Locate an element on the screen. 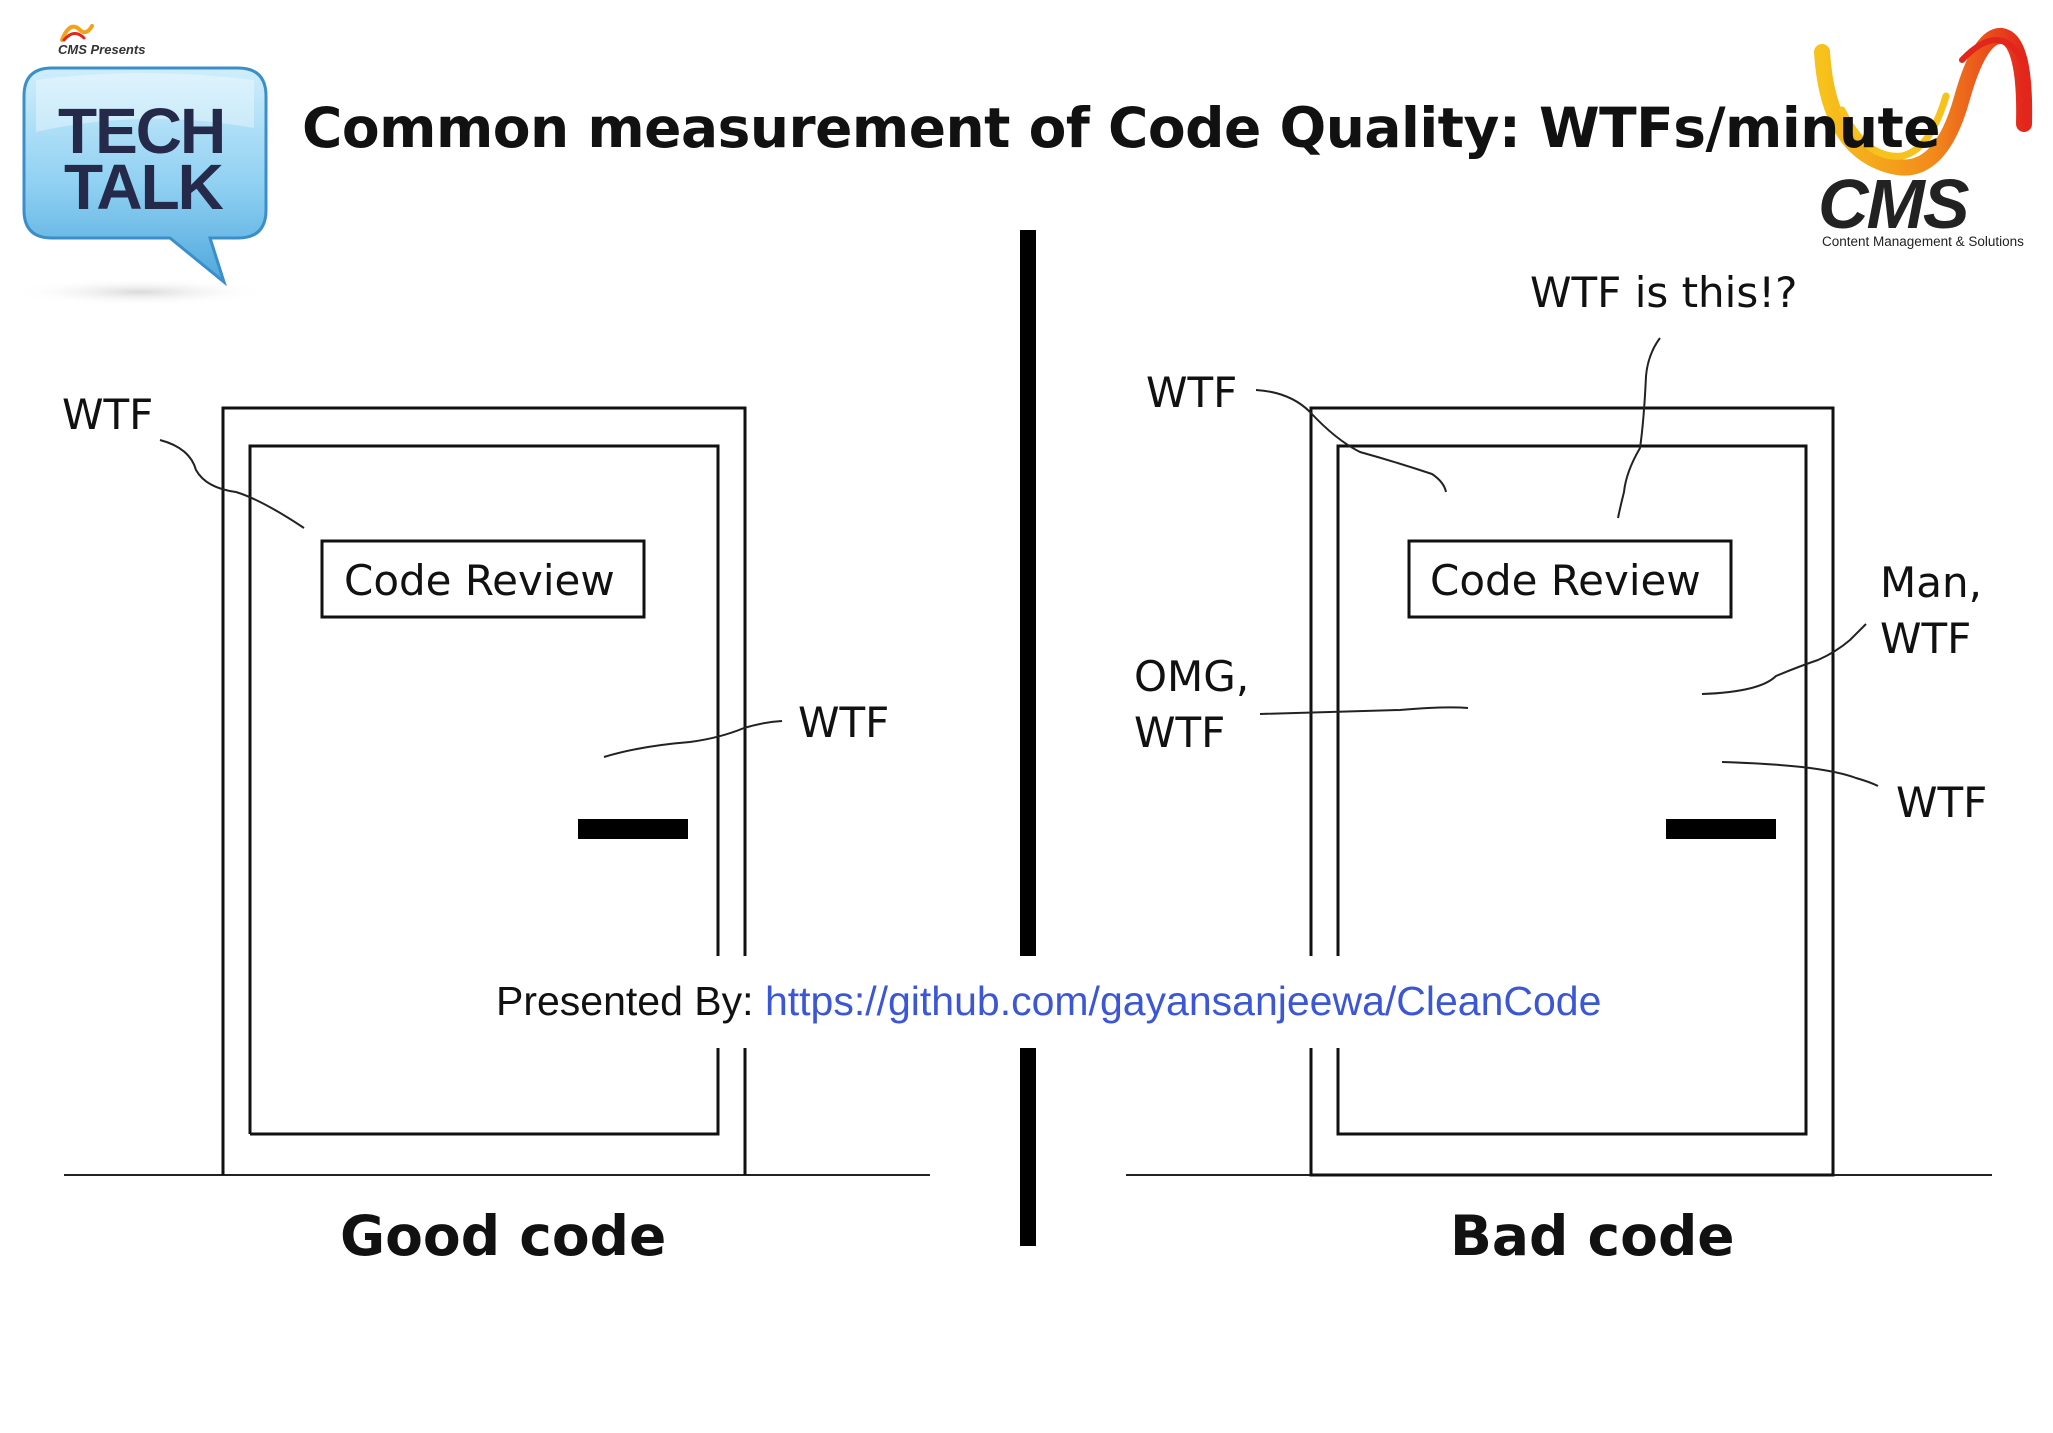 This screenshot has width=2053, height=1433. bad-code-caption: Bad code is located at coordinates (1592, 1236).